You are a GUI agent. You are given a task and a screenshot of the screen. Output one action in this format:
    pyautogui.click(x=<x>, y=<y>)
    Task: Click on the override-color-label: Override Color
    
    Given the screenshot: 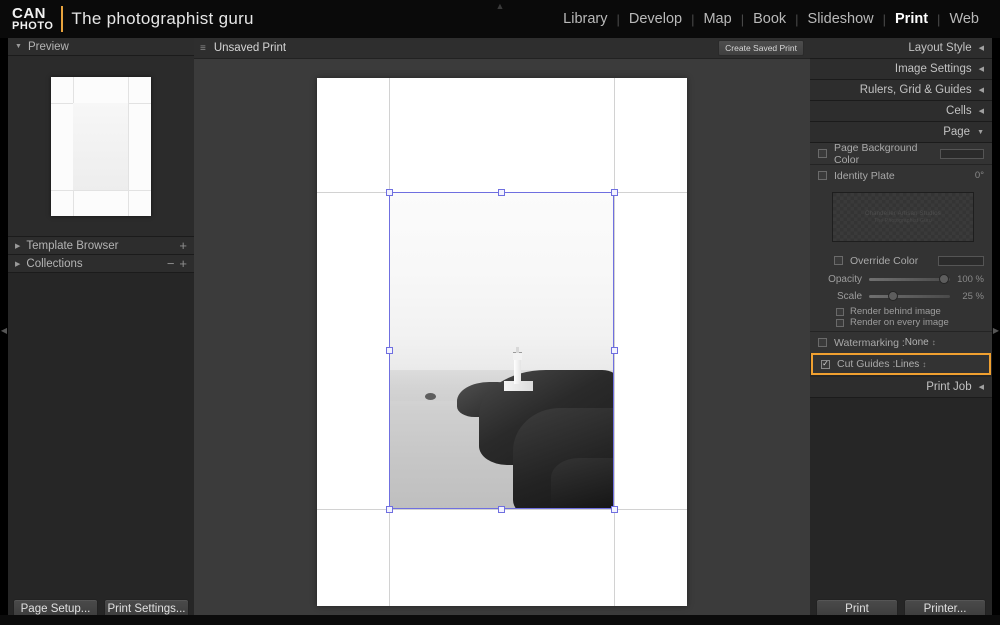 What is the action you would take?
    pyautogui.click(x=884, y=260)
    